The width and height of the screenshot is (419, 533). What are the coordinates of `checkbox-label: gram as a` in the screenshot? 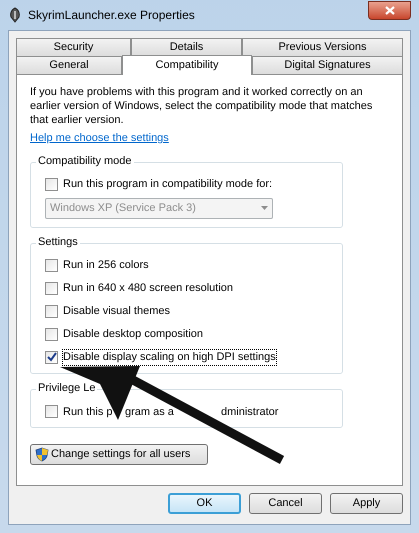 It's located at (149, 412).